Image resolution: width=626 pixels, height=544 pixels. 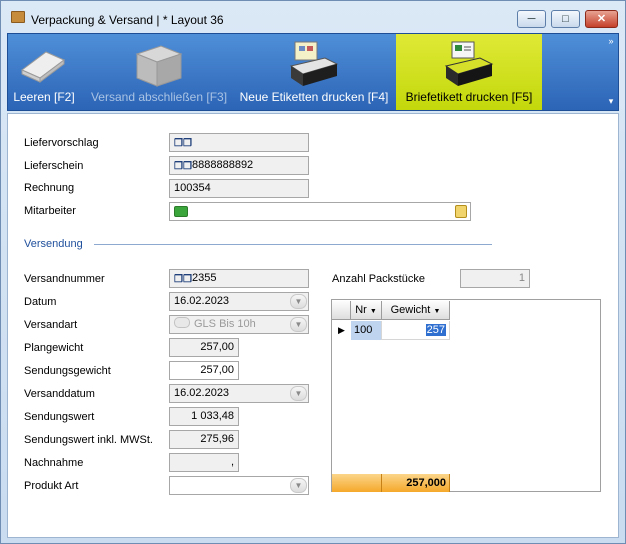 I want to click on print-letter-label-button: Briefetikett drucken [F5], so click(x=469, y=72).